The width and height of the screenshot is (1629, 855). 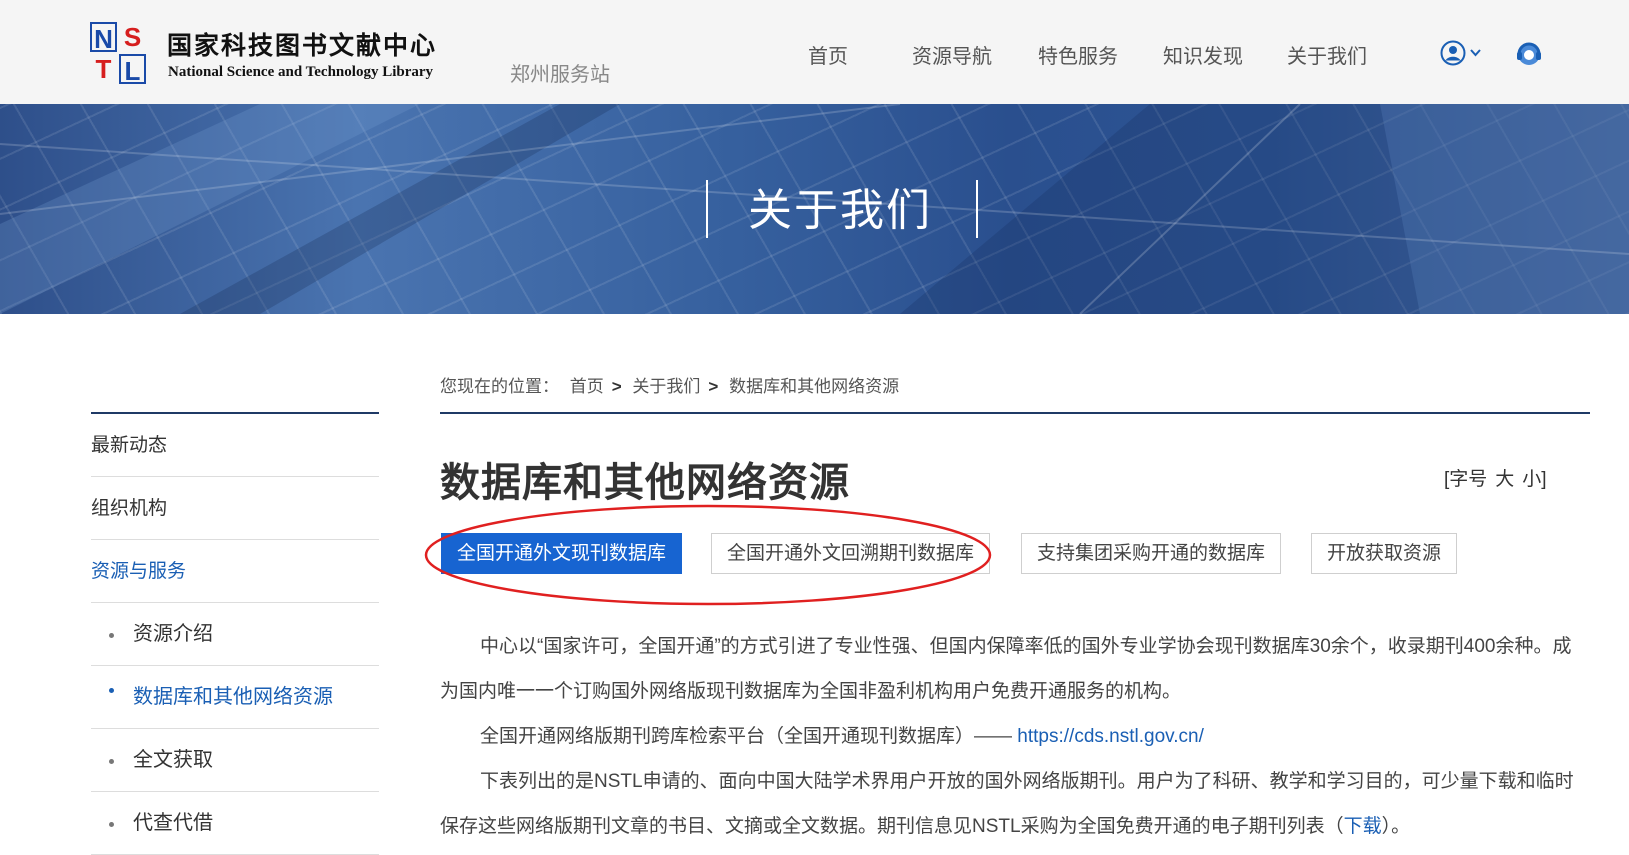 I want to click on breadcrumb-prefix: 您现在的位置：, so click(x=499, y=386).